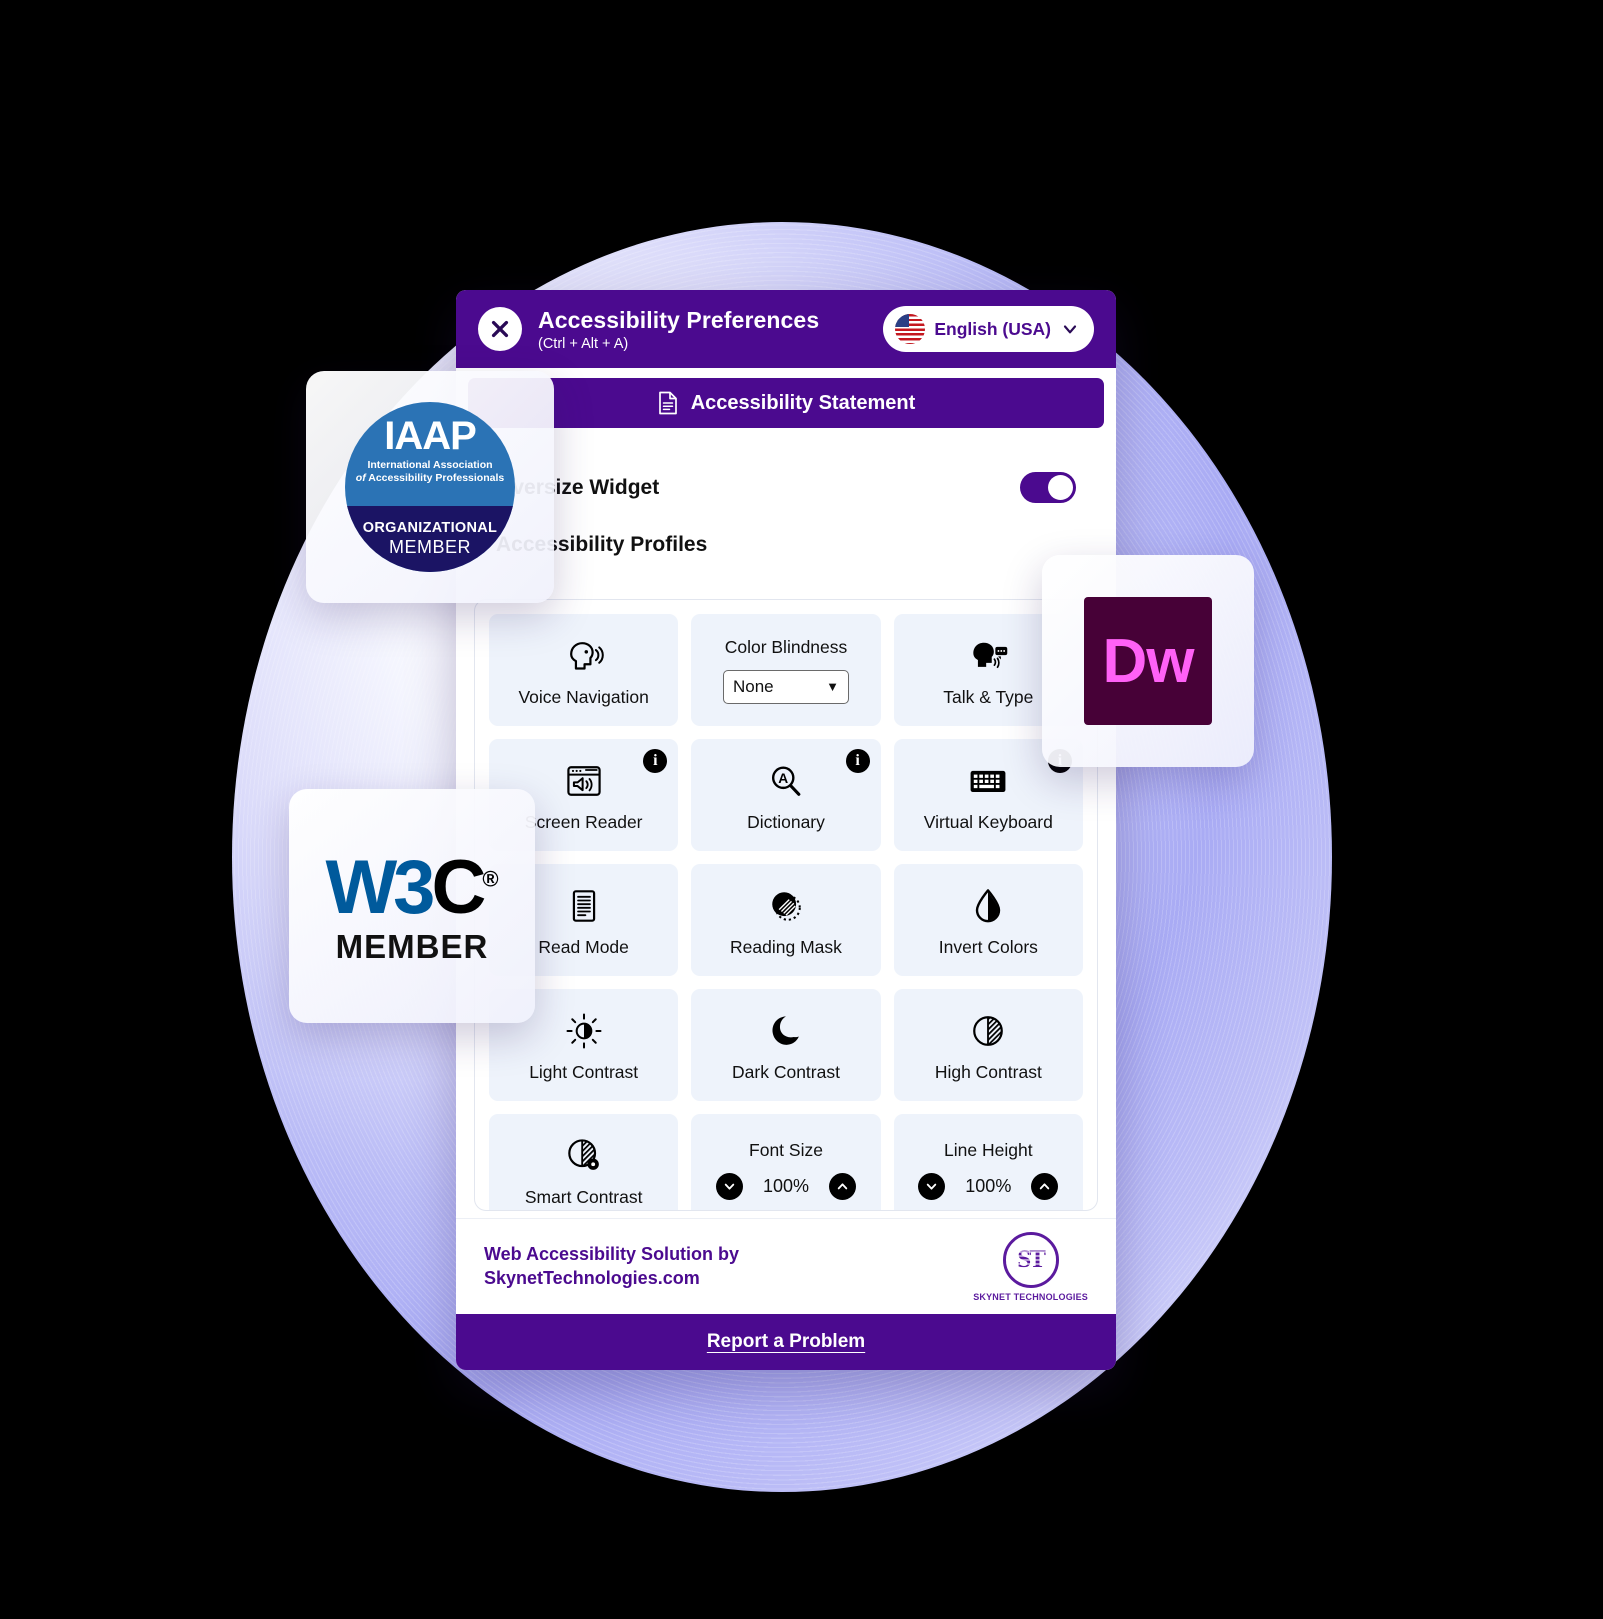  What do you see at coordinates (612, 1254) in the screenshot?
I see `footer-credit-line1: Web Accessibility Solution by` at bounding box center [612, 1254].